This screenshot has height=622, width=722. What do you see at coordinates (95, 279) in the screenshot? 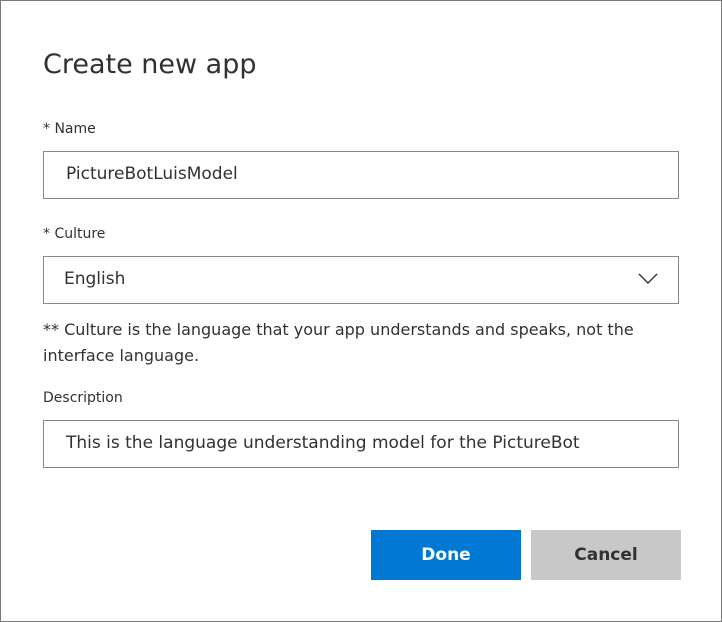
I see `culture-dropdown-value: English` at bounding box center [95, 279].